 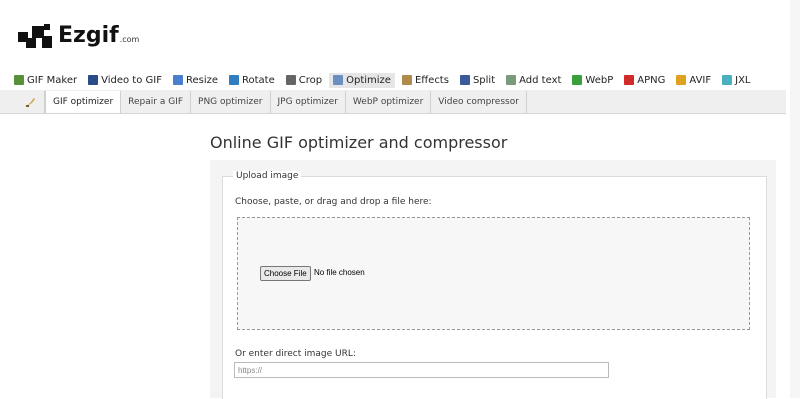 I want to click on logo-text: Ezgif.com, so click(x=99, y=35).